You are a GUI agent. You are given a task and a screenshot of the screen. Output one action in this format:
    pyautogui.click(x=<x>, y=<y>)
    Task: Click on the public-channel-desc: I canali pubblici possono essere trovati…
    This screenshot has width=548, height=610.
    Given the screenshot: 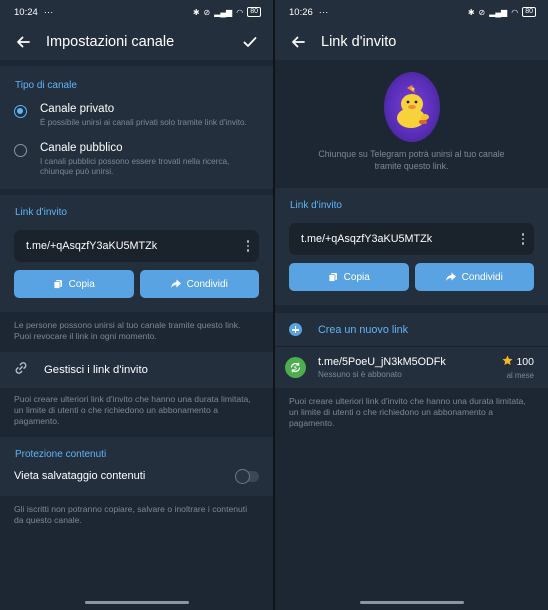 What is the action you would take?
    pyautogui.click(x=135, y=166)
    